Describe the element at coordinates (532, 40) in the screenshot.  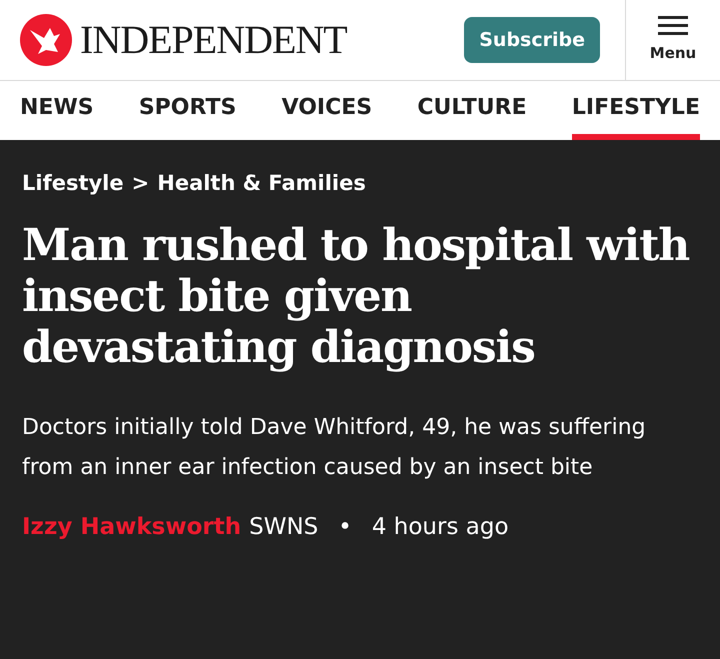
I see `subscribe-button: Subscribe` at that location.